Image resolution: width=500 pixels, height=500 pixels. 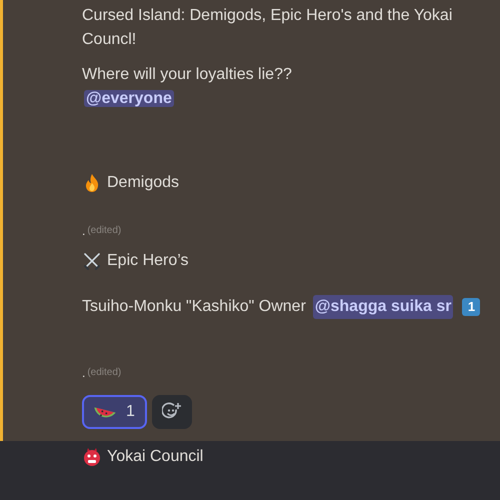 What do you see at coordinates (172, 412) in the screenshot?
I see `add-reaction-button` at bounding box center [172, 412].